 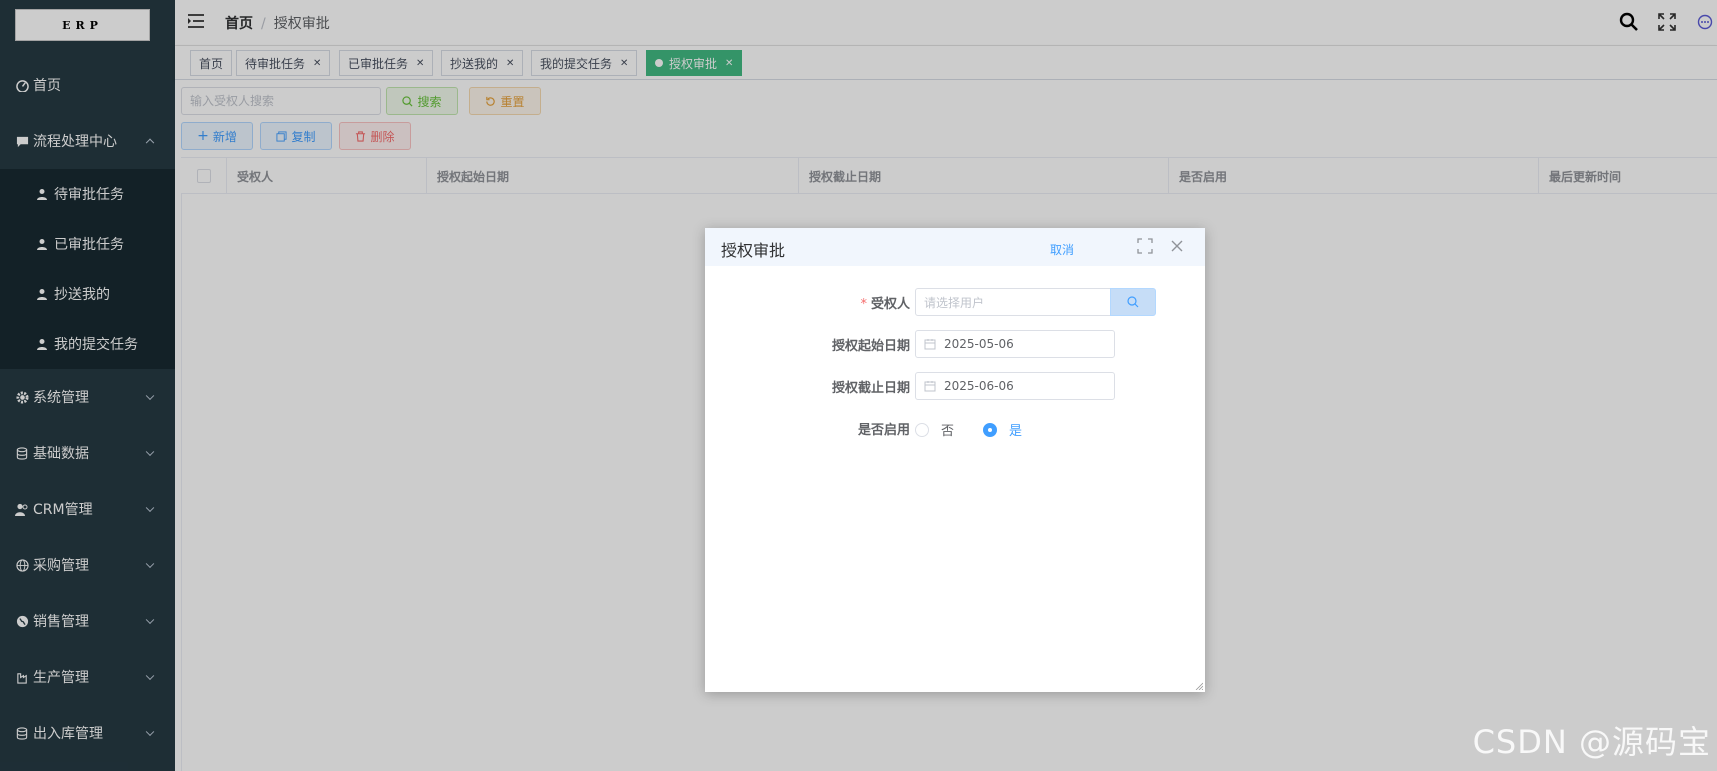 I want to click on end-date-value: 2025-06-06, so click(x=979, y=386).